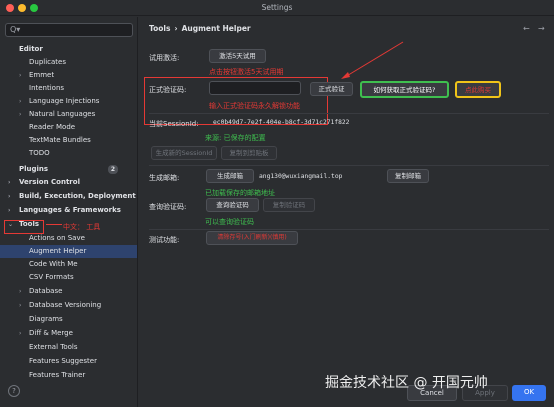 The width and height of the screenshot is (554, 407). I want to click on breadcrumb: Tools › Augment Helper, so click(202, 28).